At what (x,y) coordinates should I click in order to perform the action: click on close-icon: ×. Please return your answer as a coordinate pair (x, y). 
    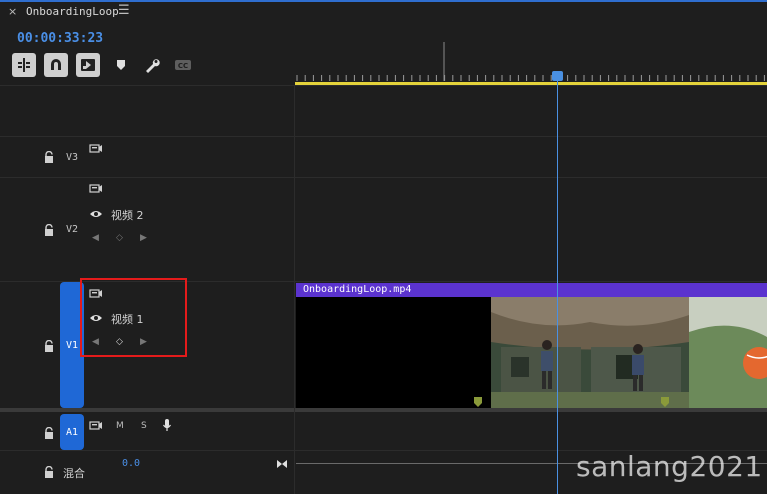
    Looking at the image, I should click on (12, 11).